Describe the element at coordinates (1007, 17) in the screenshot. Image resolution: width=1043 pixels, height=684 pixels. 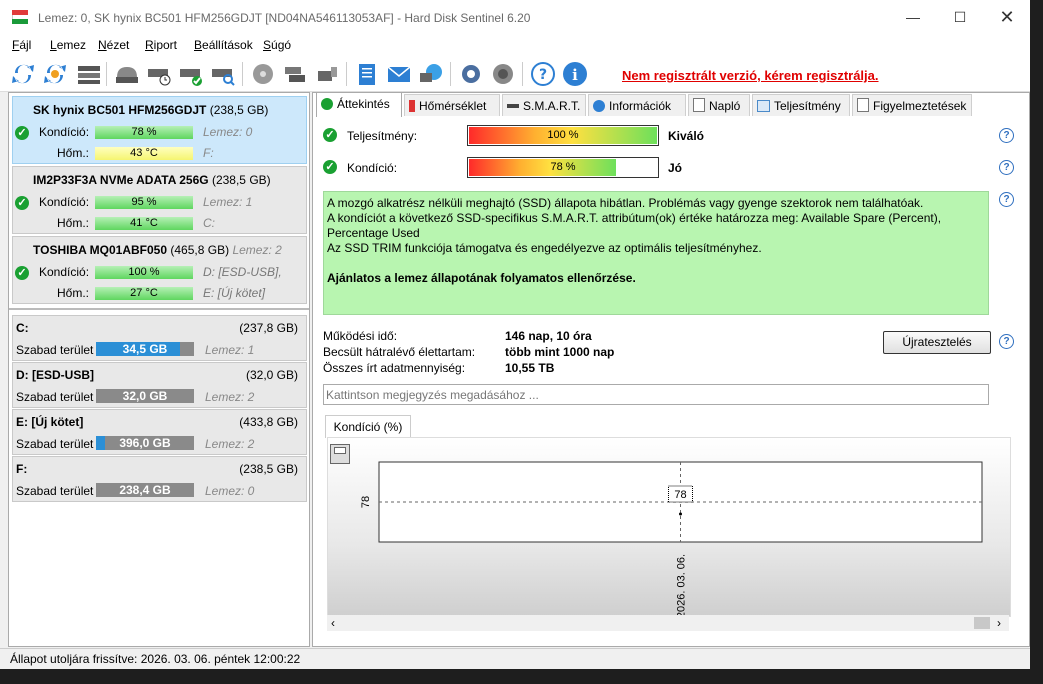
I see `close-button: ✕` at that location.